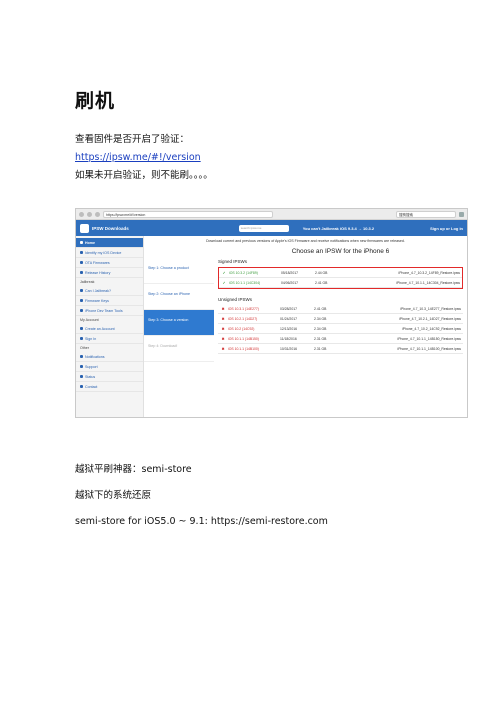 The image size is (496, 702). I want to click on address-bar: https://ipsw.me/#!/version, so click(188, 214).